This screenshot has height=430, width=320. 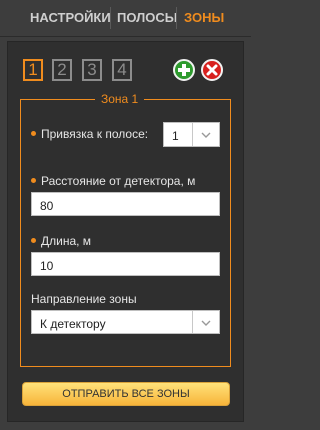 I want to click on plus-icon, so click(x=184, y=70).